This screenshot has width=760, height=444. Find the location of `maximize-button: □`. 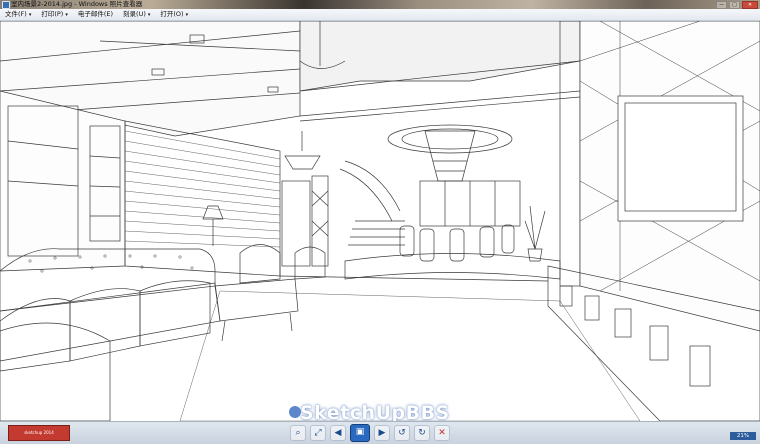

maximize-button: □ is located at coordinates (734, 5).